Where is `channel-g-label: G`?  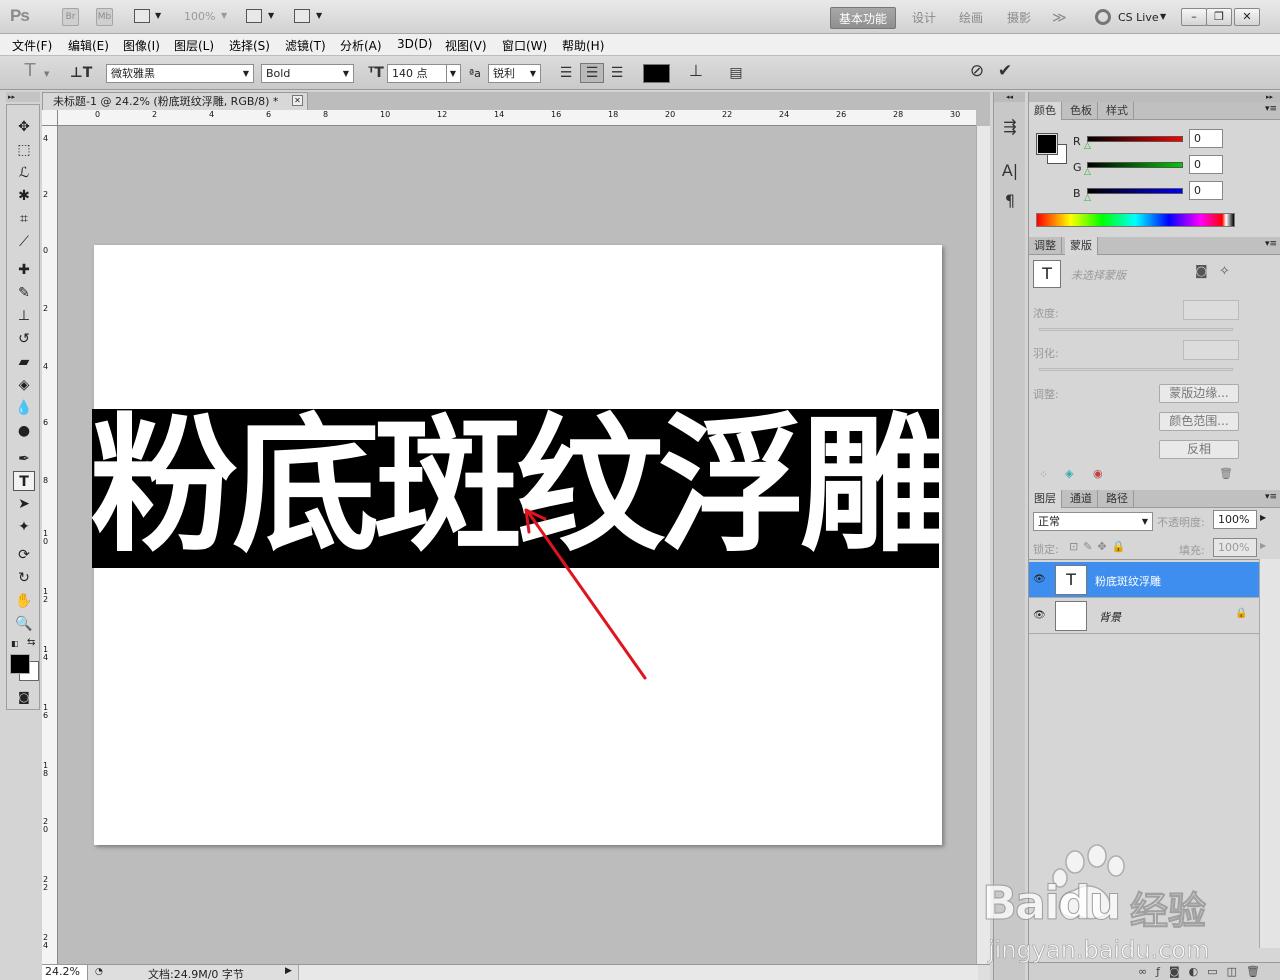 channel-g-label: G is located at coordinates (1077, 167).